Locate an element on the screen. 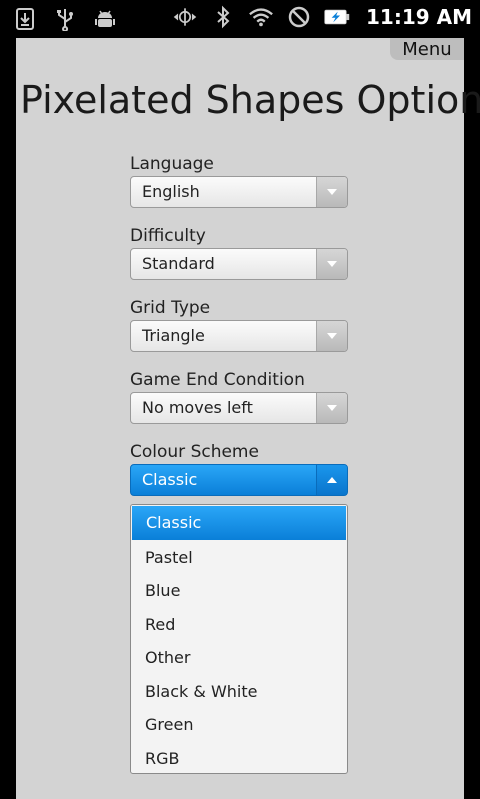 The image size is (480, 799). grid-type-value: Triangle is located at coordinates (173, 335).